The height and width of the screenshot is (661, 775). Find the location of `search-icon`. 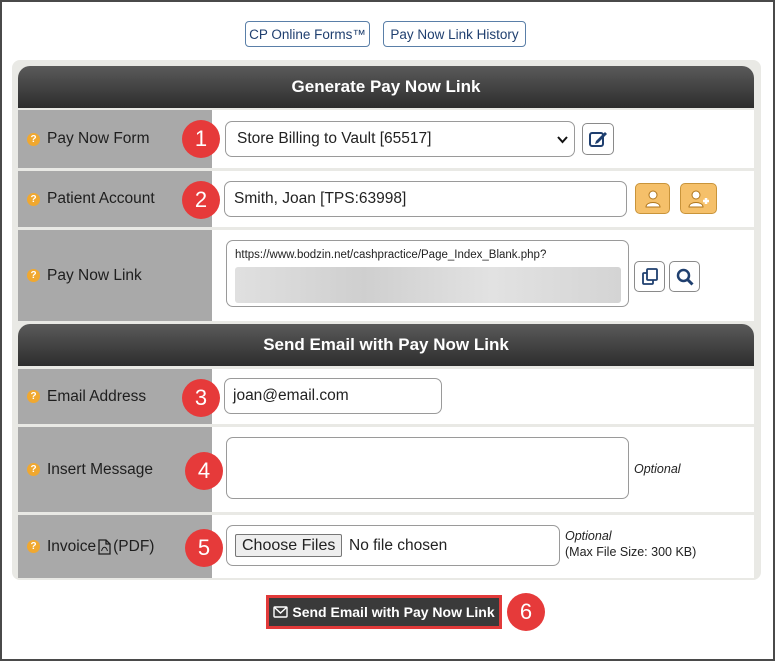

search-icon is located at coordinates (685, 277).